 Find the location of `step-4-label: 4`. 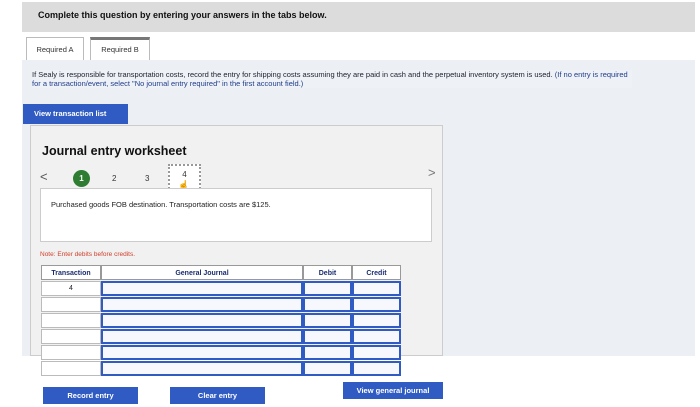

step-4-label: 4 is located at coordinates (184, 174).